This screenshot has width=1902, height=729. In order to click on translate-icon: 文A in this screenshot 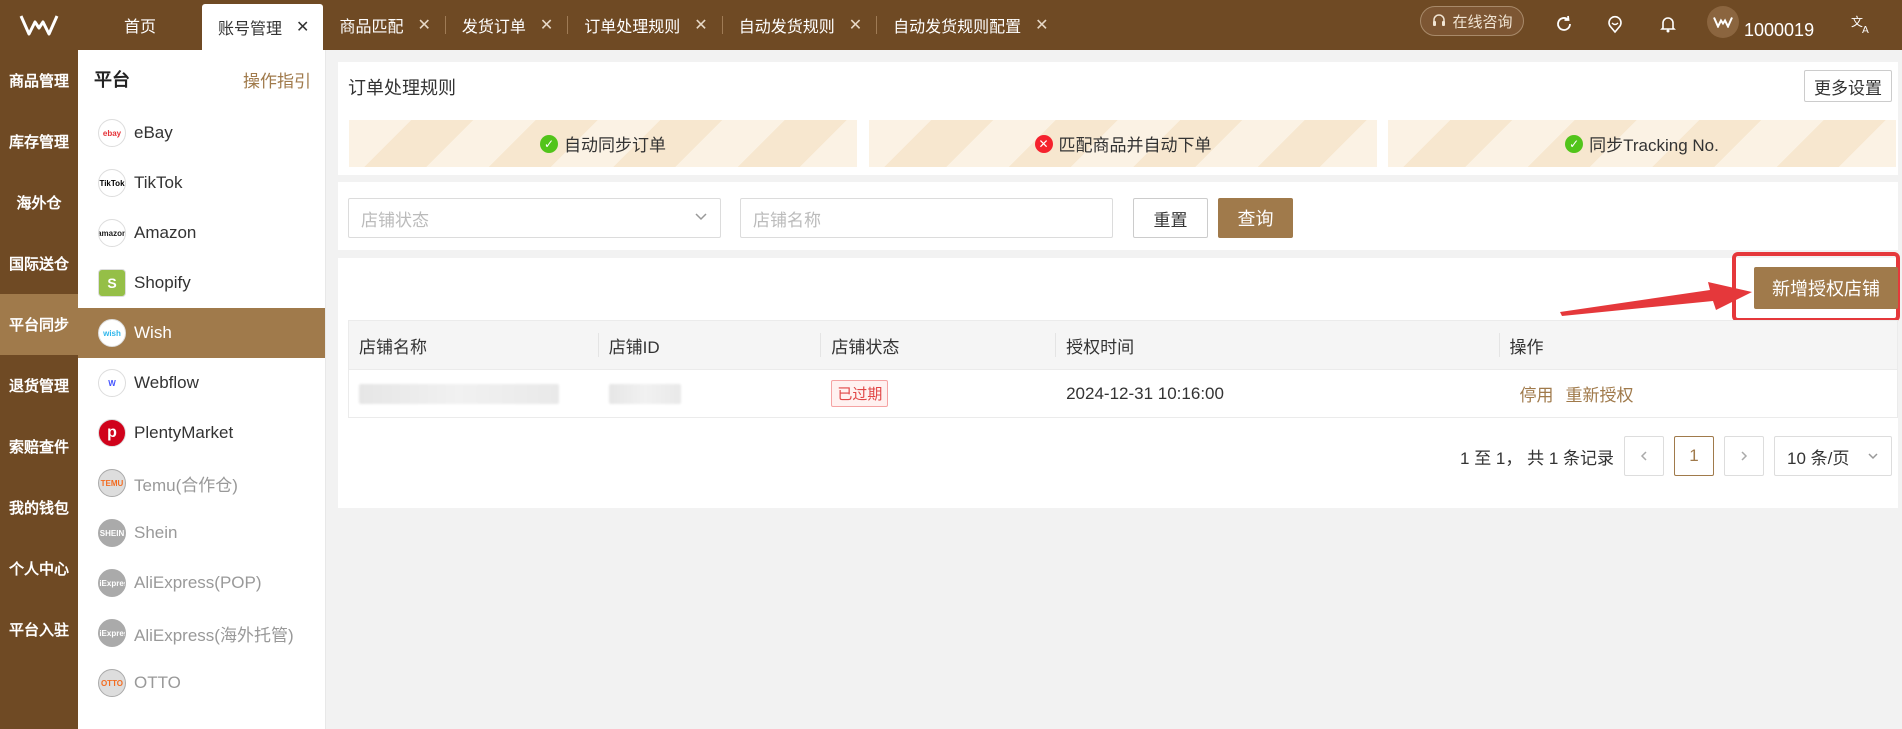, I will do `click(1862, 24)`.